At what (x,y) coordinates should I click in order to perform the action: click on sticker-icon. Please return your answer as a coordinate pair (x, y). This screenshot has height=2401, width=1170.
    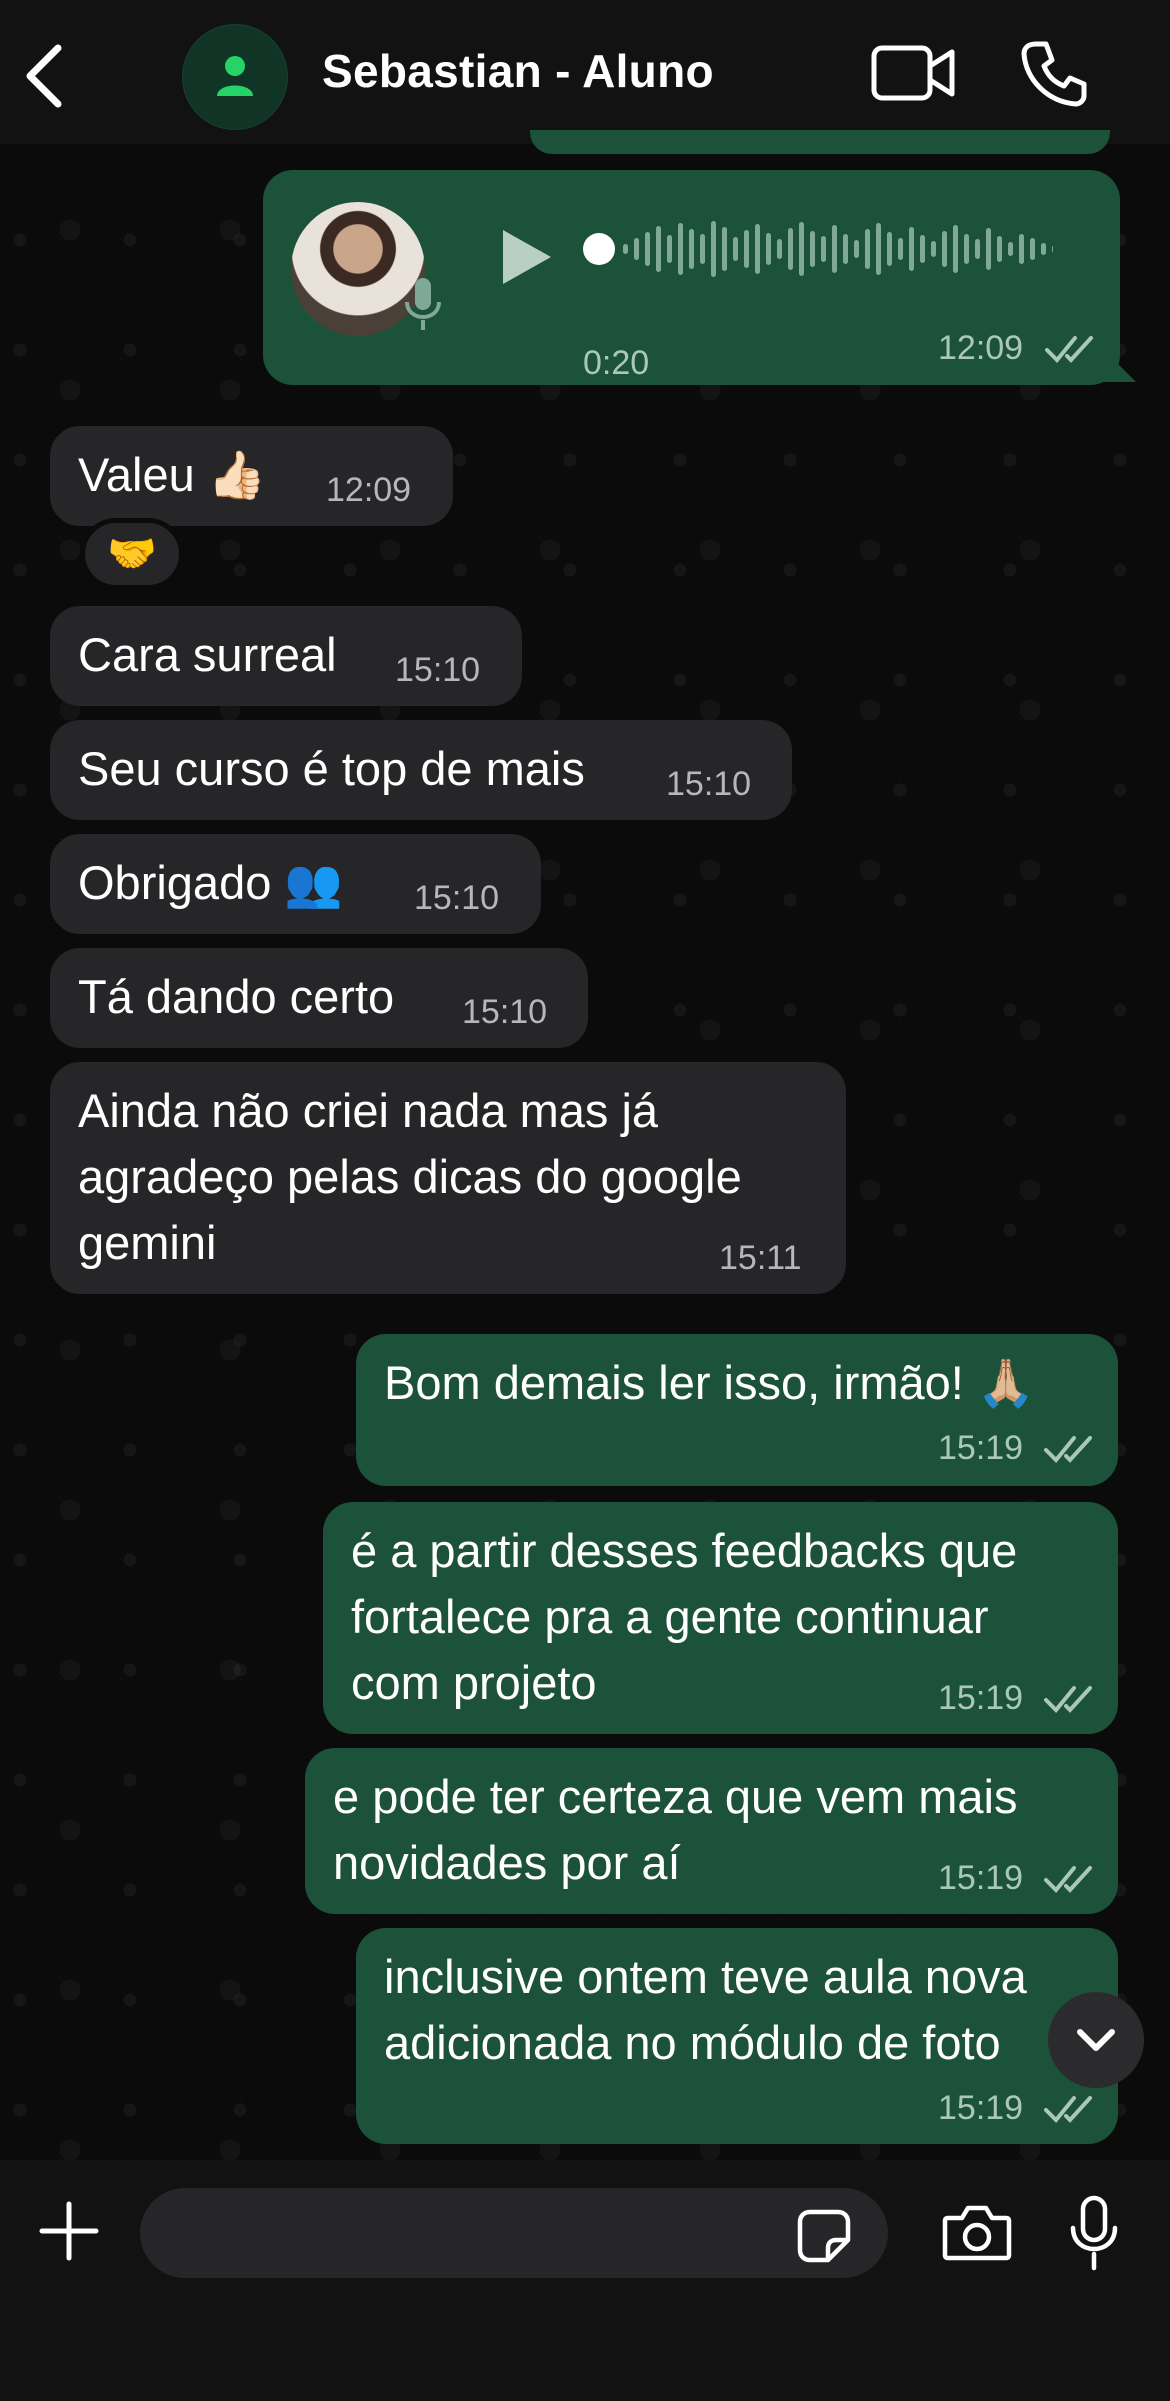
    Looking at the image, I should click on (824, 2236).